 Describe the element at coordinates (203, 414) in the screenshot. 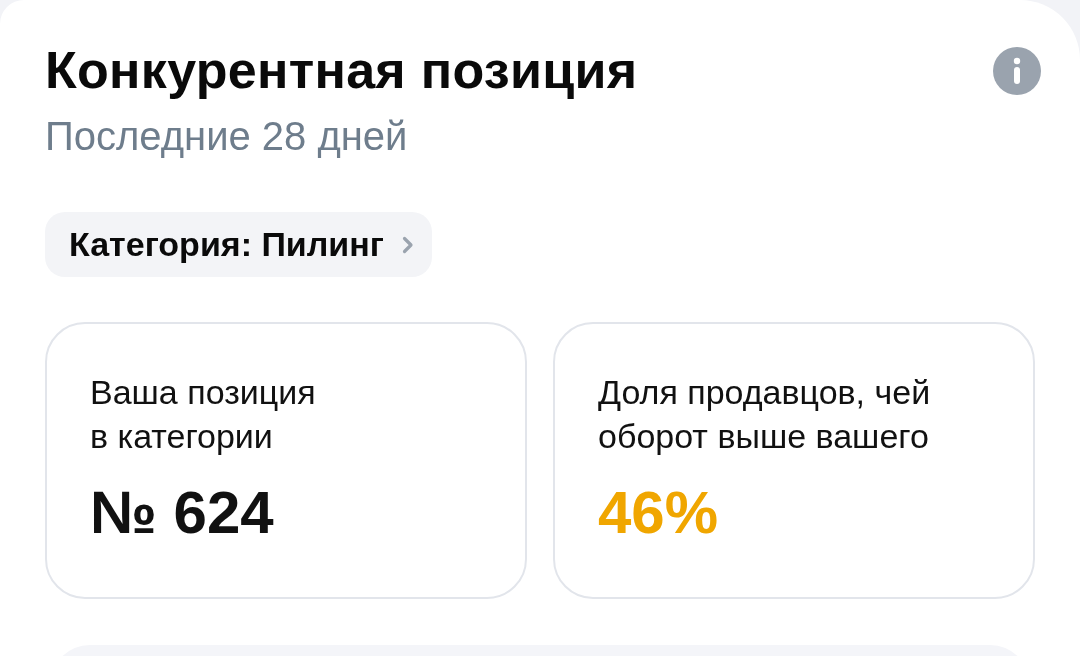

I see `stat-label: Ваша позиция в категории` at that location.